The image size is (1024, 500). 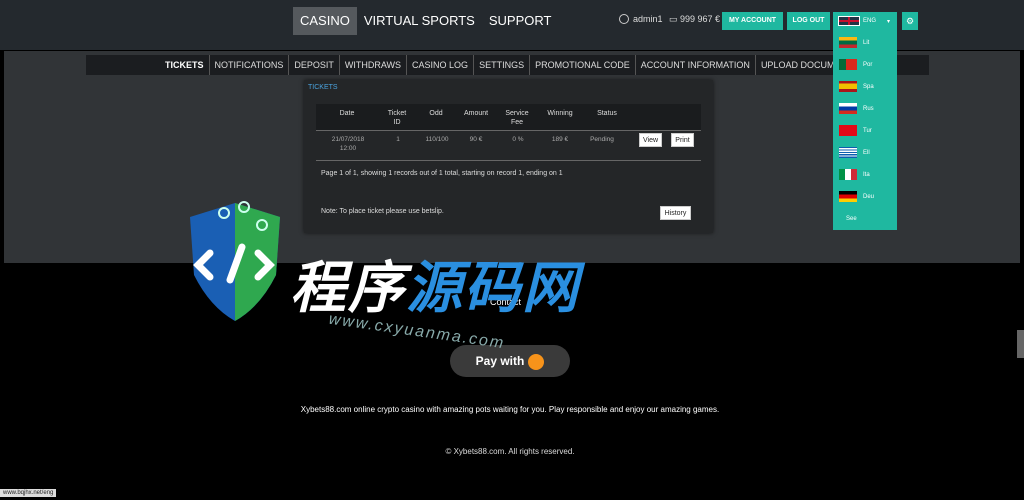 What do you see at coordinates (848, 196) in the screenshot?
I see `germany-flag-icon` at bounding box center [848, 196].